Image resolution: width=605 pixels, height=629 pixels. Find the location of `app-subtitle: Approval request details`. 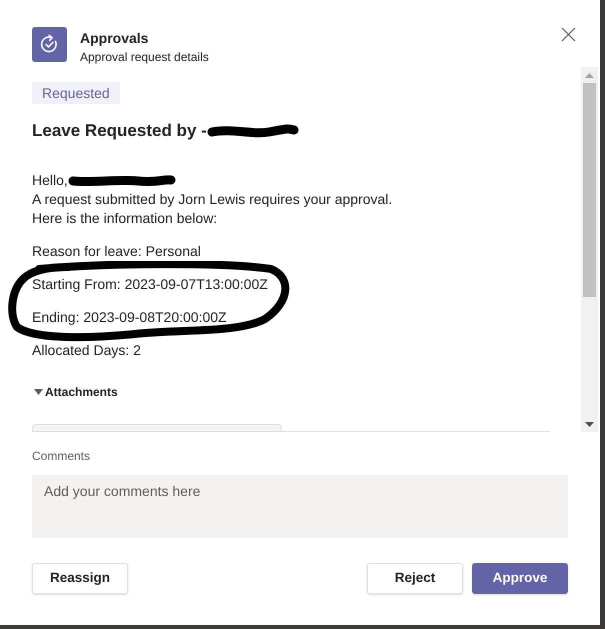

app-subtitle: Approval request details is located at coordinates (144, 57).